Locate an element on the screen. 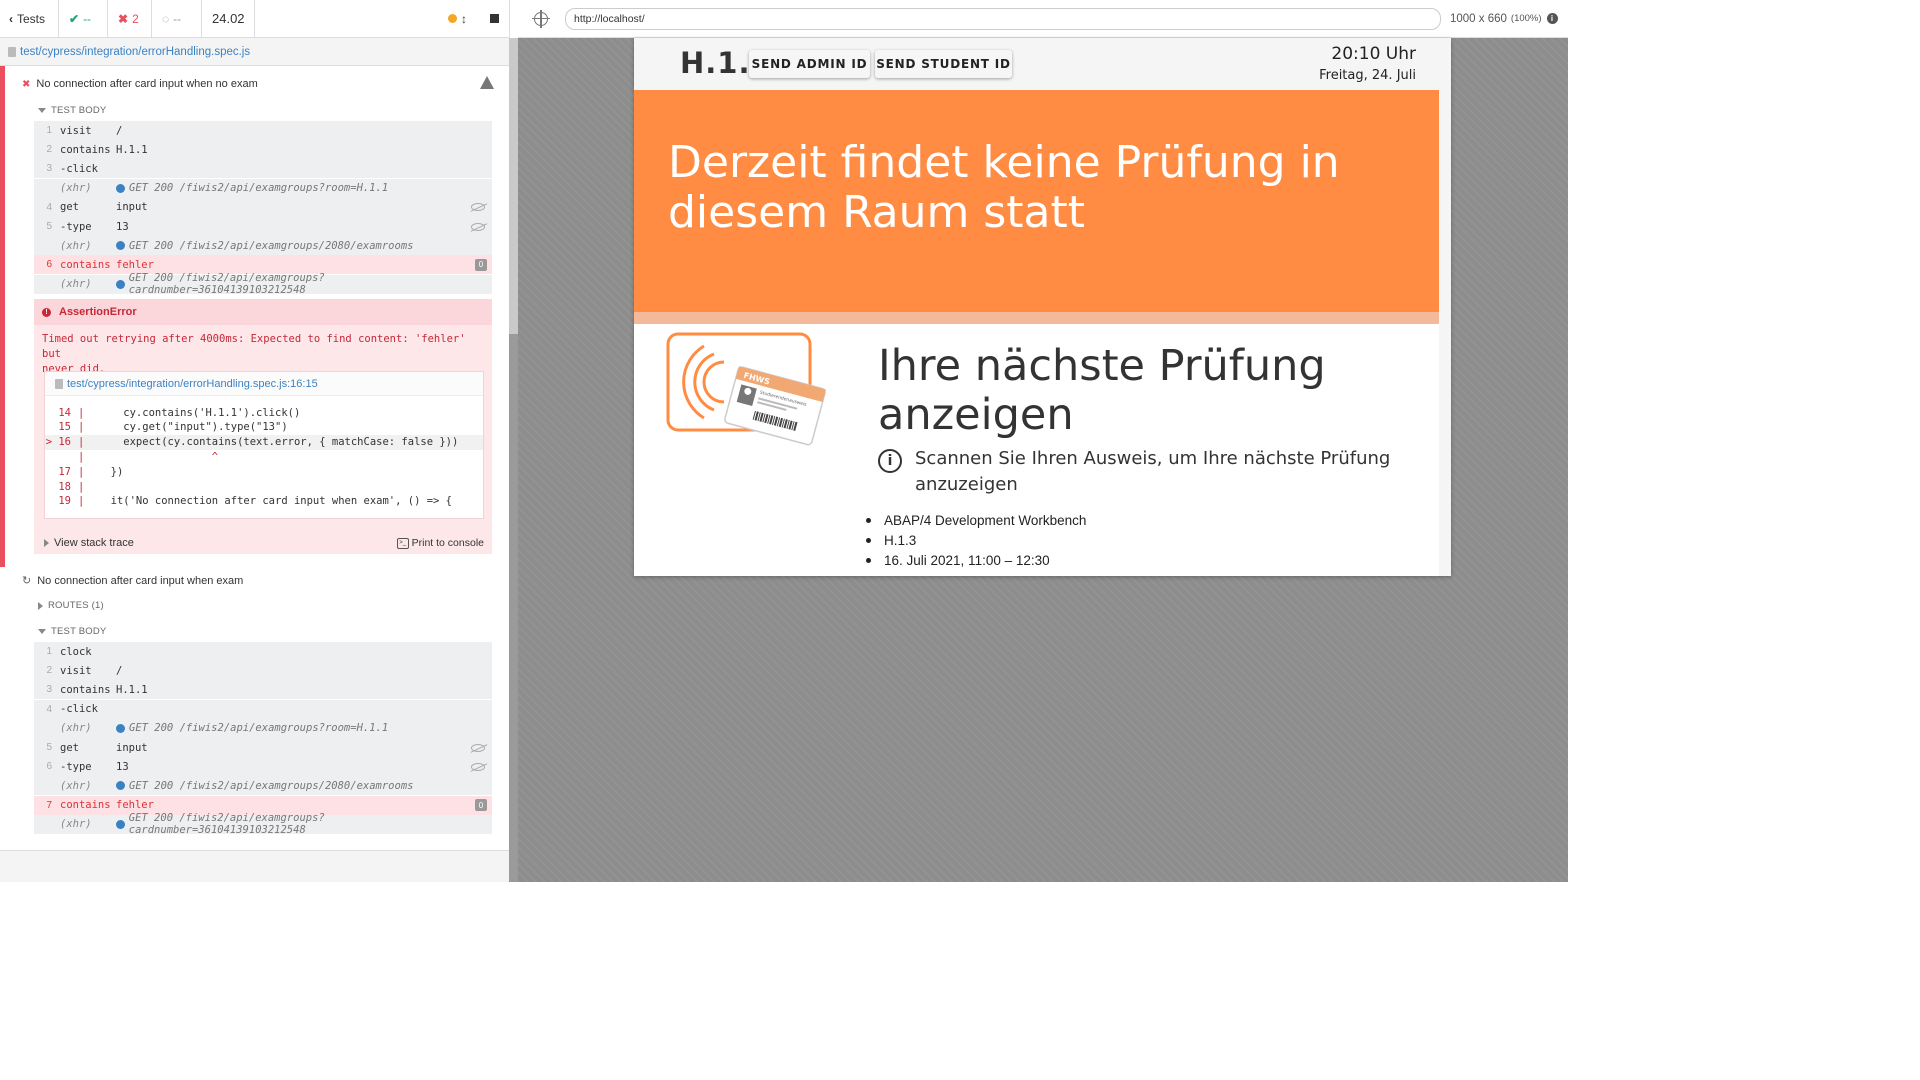 This screenshot has width=1920, height=1080. viewport-scale: (100%) is located at coordinates (1526, 18).